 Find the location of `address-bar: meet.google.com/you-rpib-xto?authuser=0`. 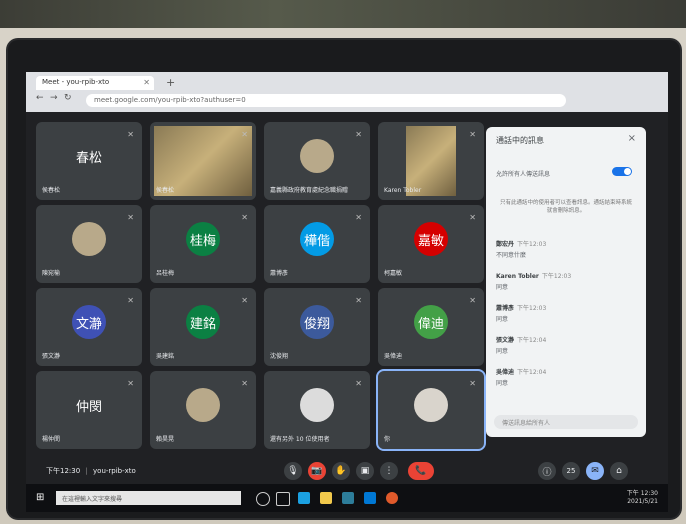

address-bar: meet.google.com/you-rpib-xto?authuser=0 is located at coordinates (326, 100).